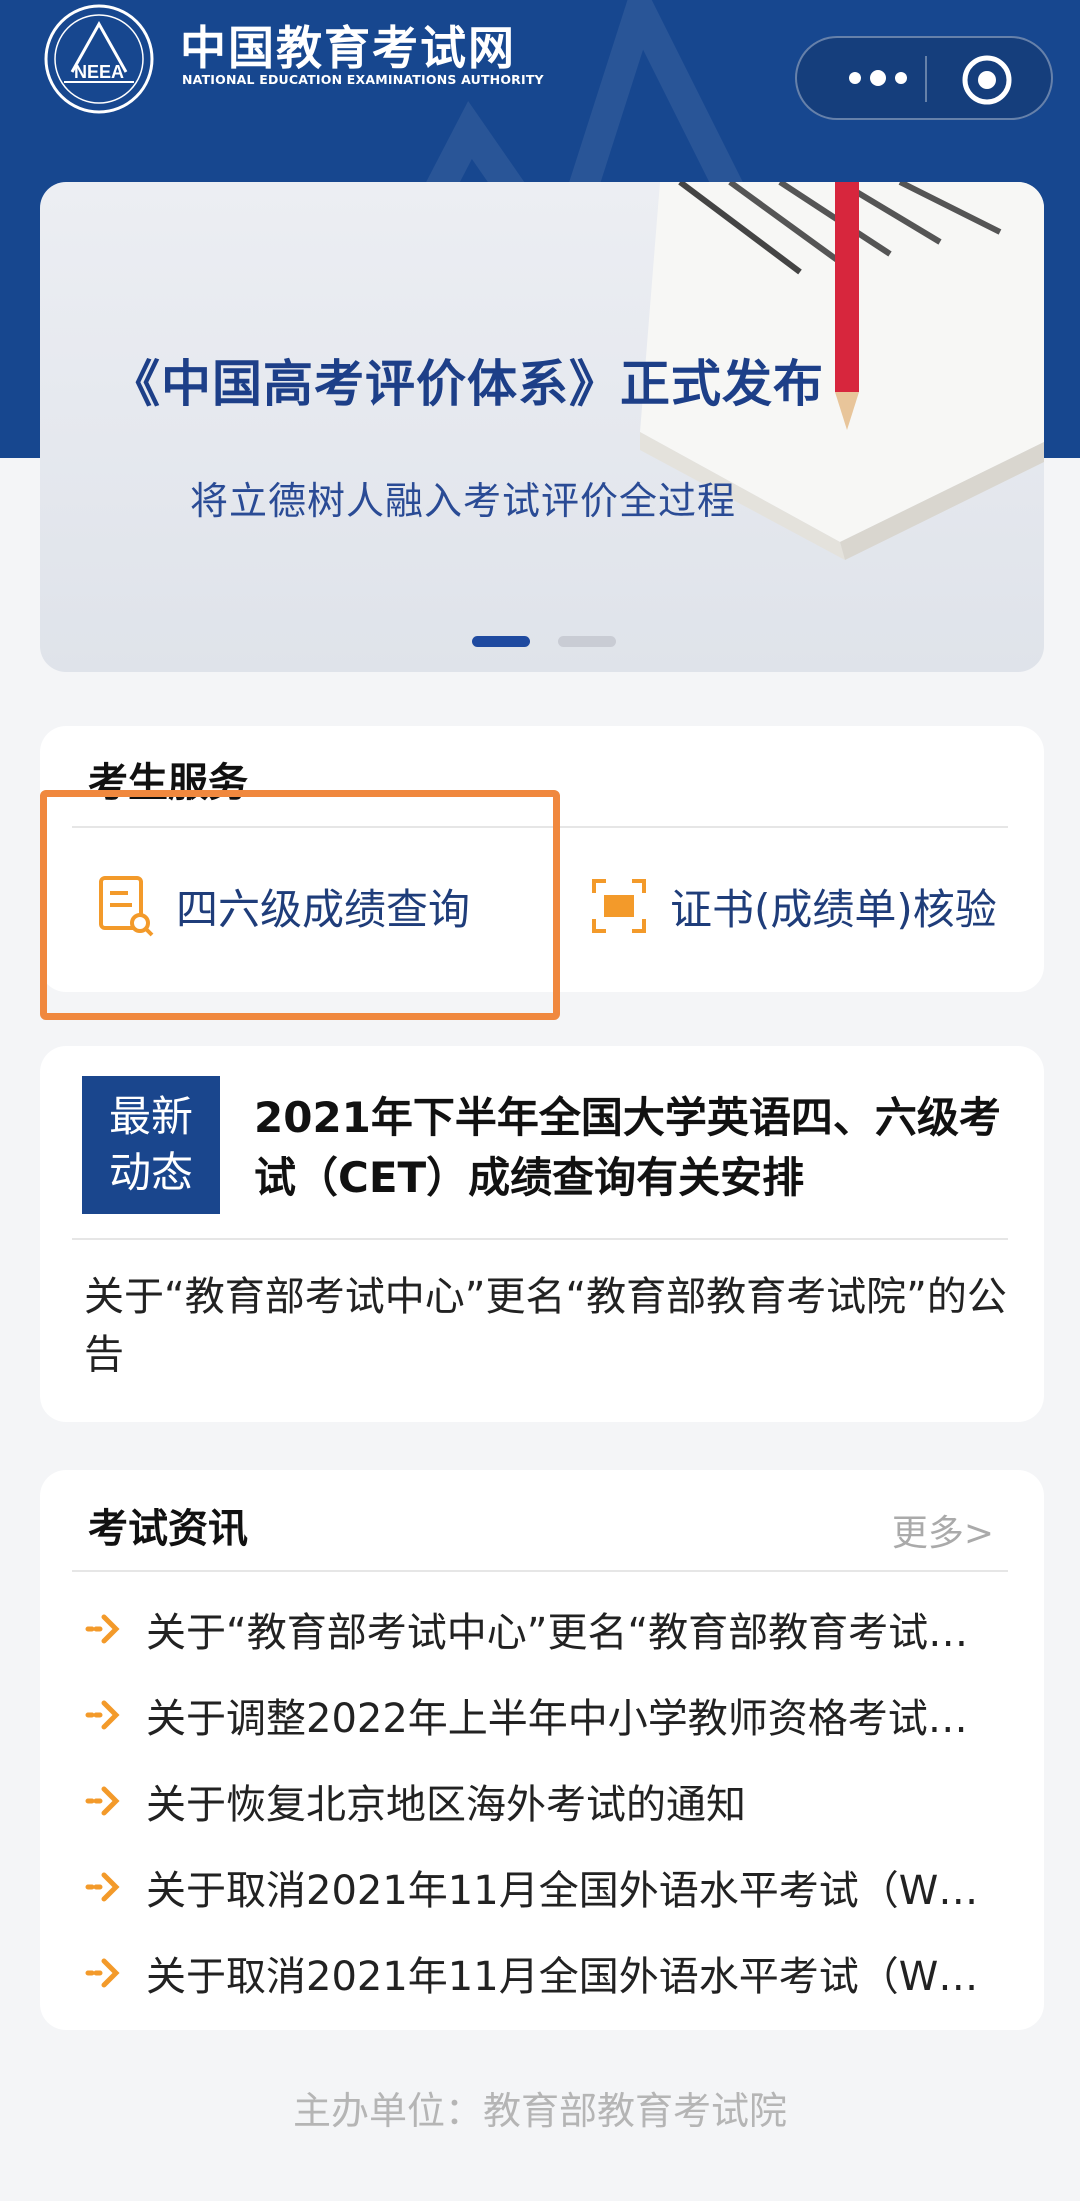  What do you see at coordinates (168, 1529) in the screenshot?
I see `exam-info-title: 考试资讯` at bounding box center [168, 1529].